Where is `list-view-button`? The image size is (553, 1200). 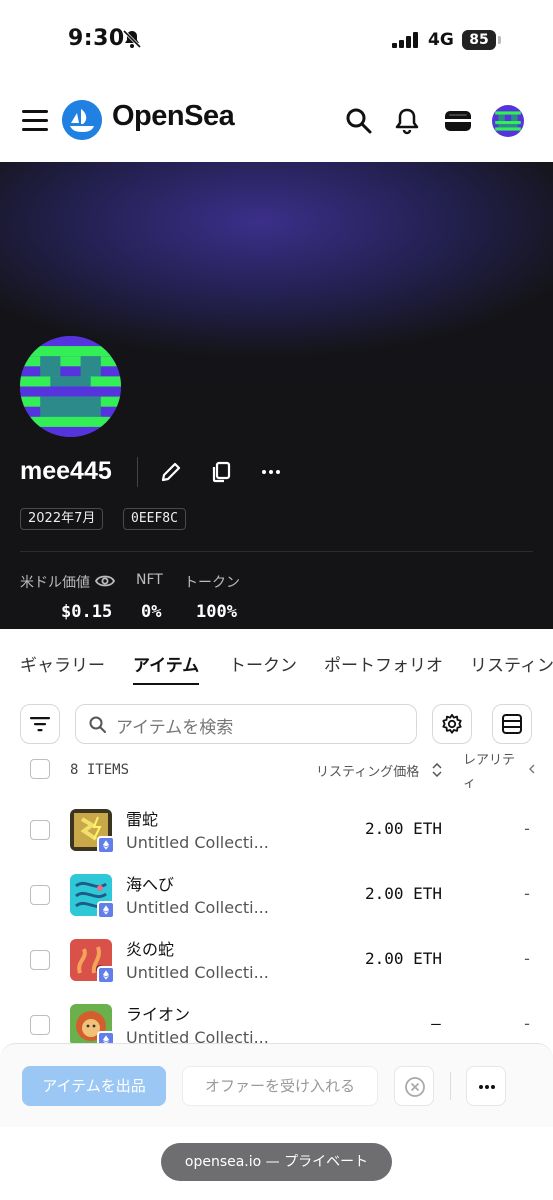
list-view-button is located at coordinates (512, 724).